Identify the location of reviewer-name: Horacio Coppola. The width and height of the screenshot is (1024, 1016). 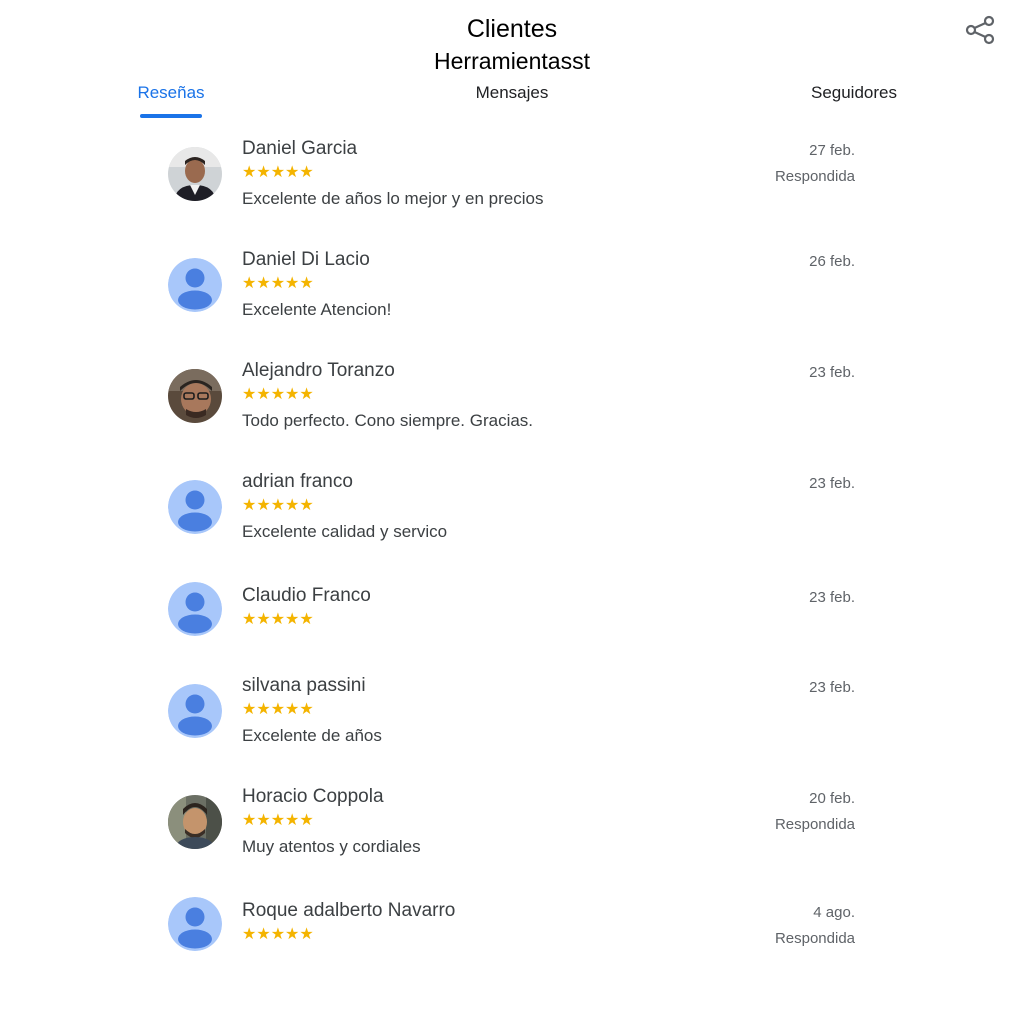
(313, 796).